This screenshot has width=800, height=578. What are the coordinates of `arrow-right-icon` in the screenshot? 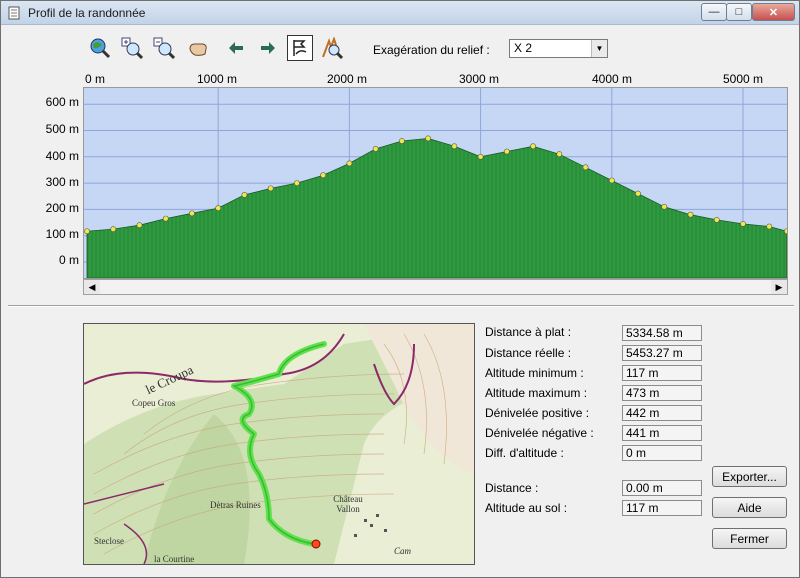 It's located at (268, 48).